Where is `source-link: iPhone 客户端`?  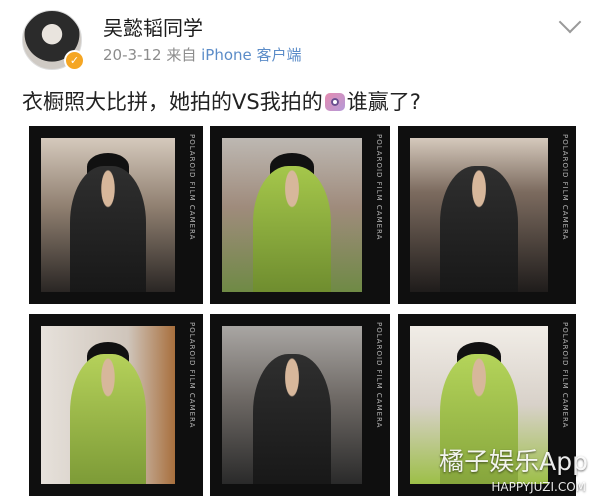
source-link: iPhone 客户端 is located at coordinates (251, 55).